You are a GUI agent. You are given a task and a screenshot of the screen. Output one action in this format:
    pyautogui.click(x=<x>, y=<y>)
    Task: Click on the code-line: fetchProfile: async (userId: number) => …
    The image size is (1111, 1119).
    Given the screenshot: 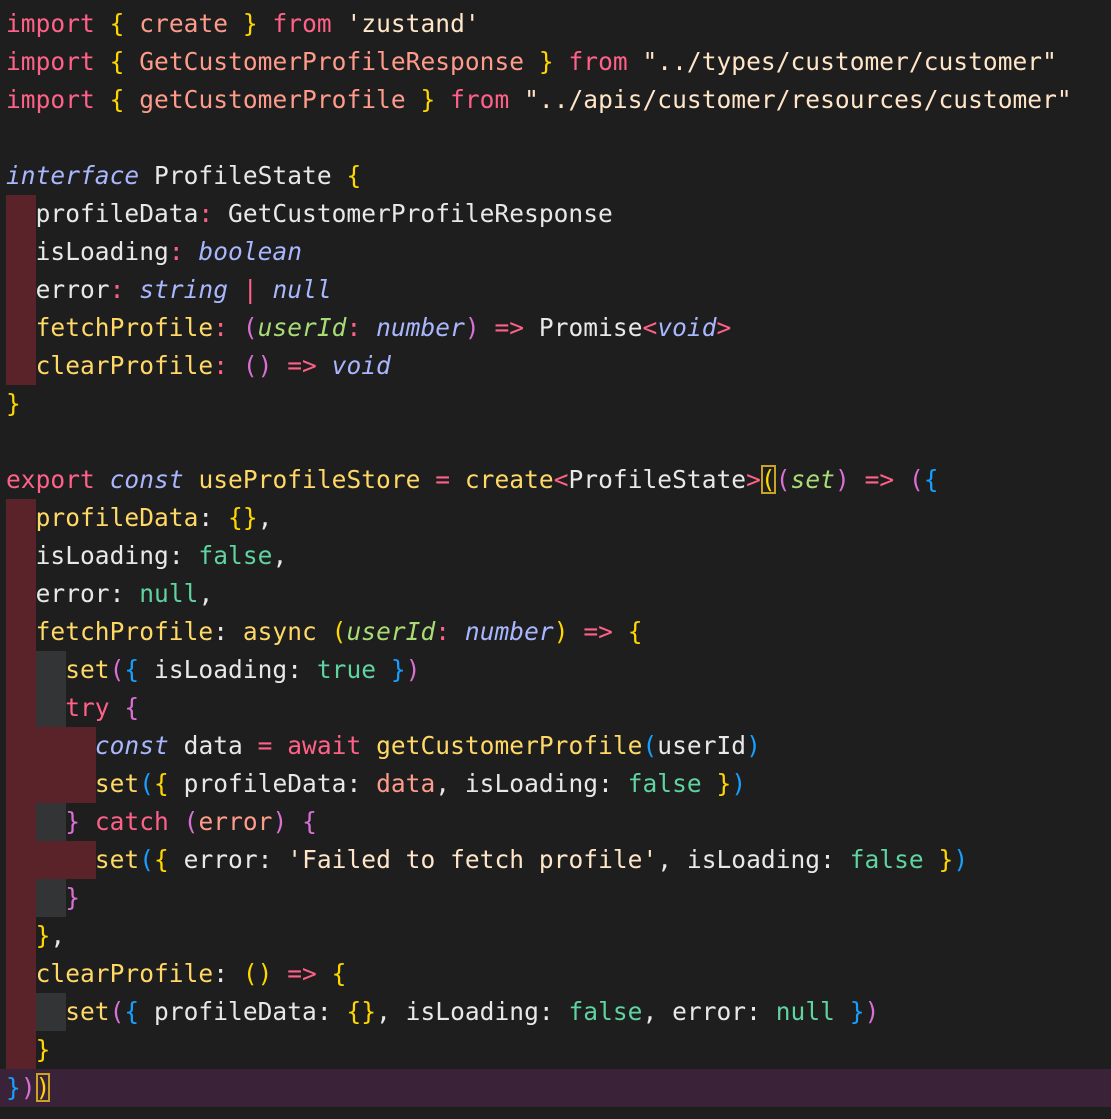 What is the action you would take?
    pyautogui.click(x=555, y=632)
    